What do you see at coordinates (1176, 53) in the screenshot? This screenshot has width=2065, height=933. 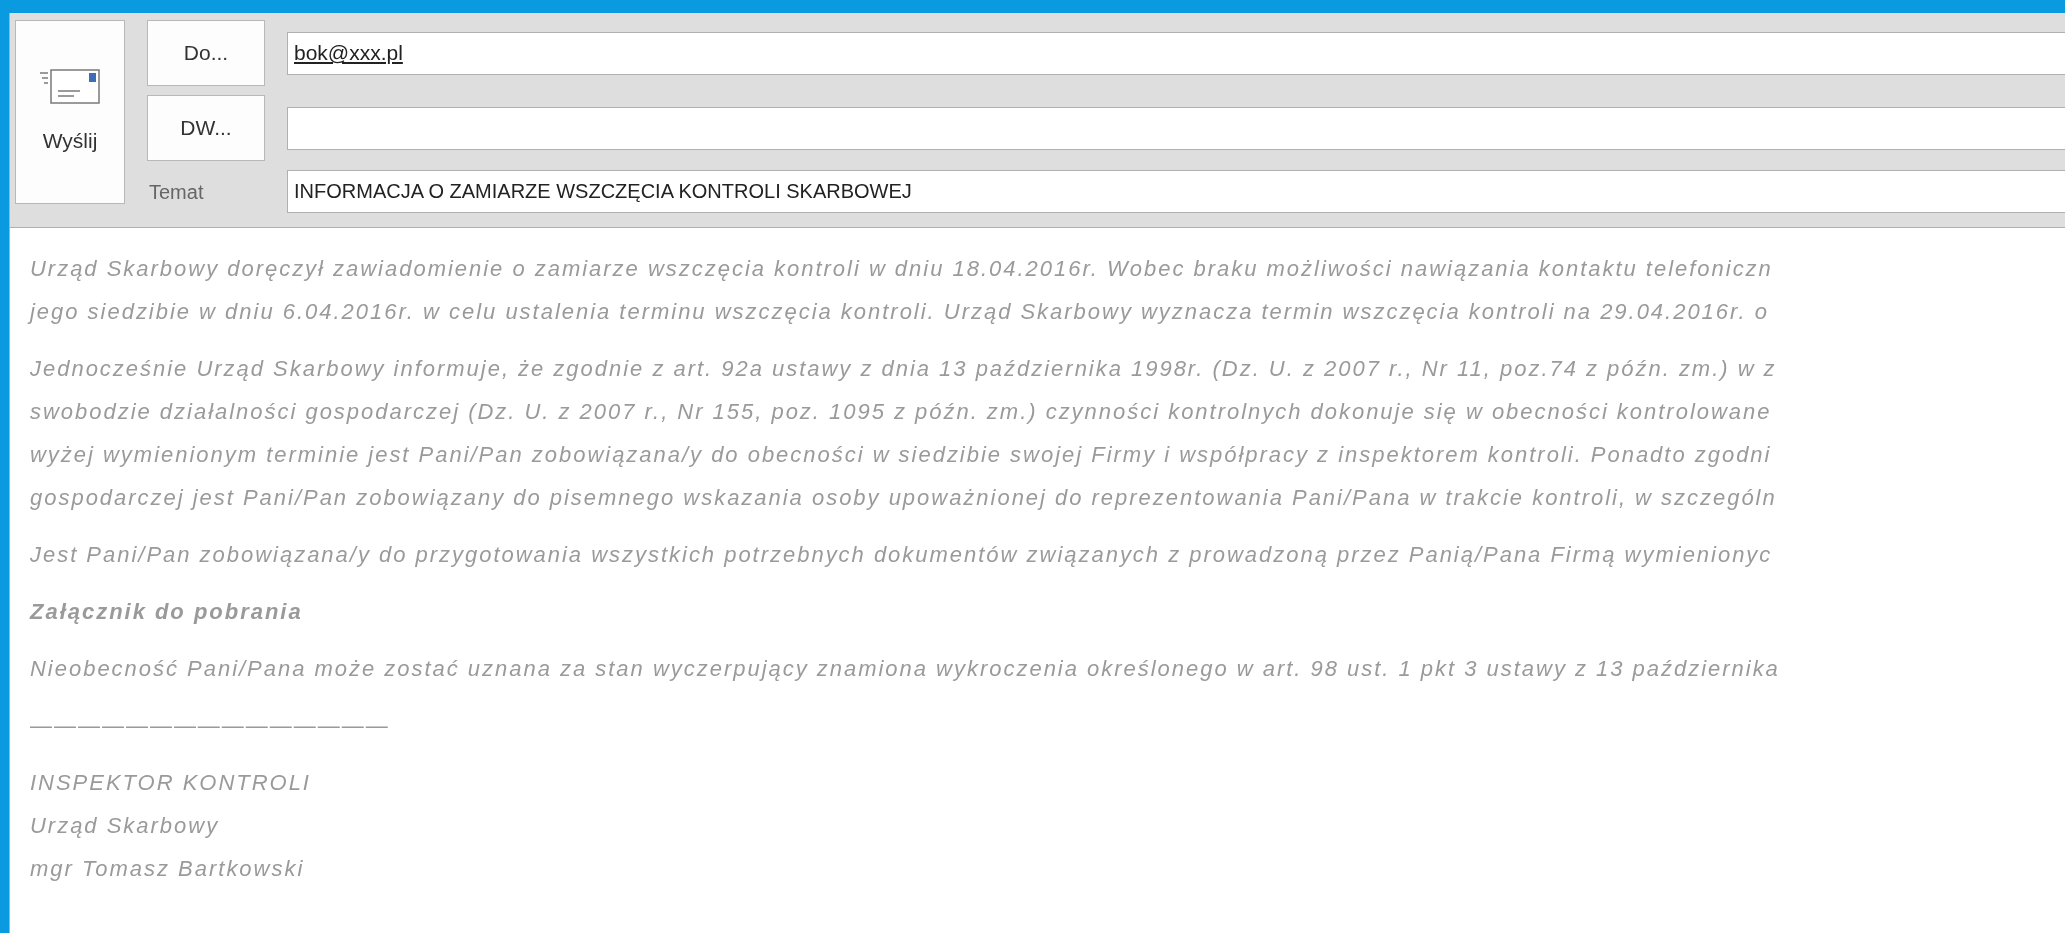 I see `to-field: bok@xxx.pl` at bounding box center [1176, 53].